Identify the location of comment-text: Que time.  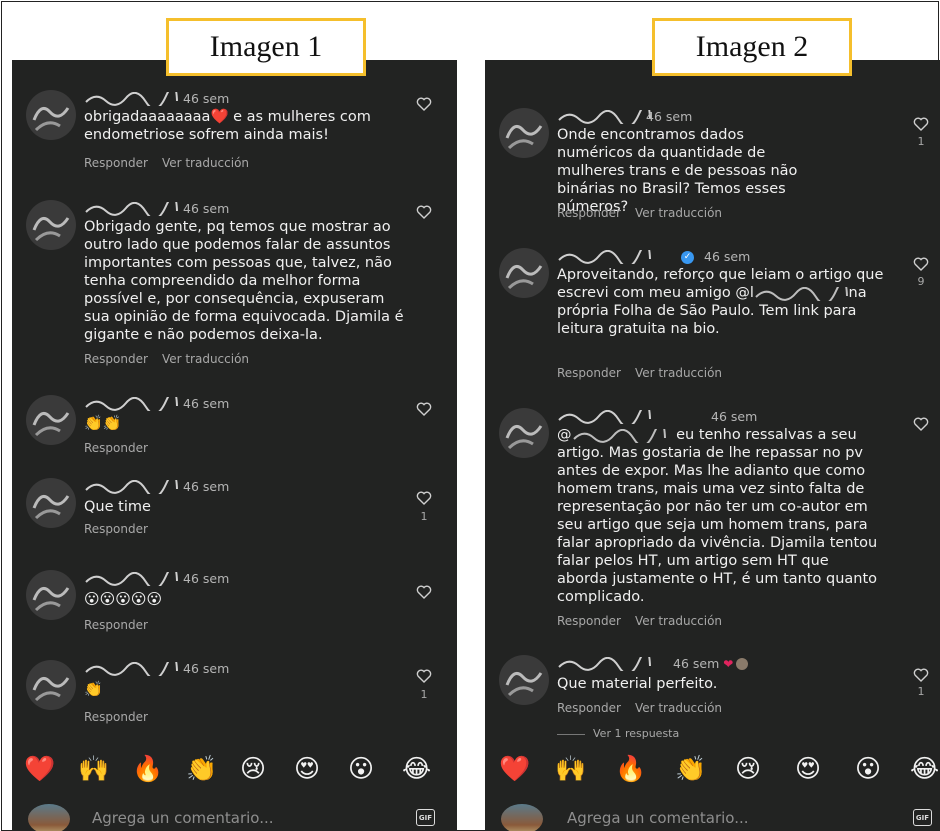
(117, 507).